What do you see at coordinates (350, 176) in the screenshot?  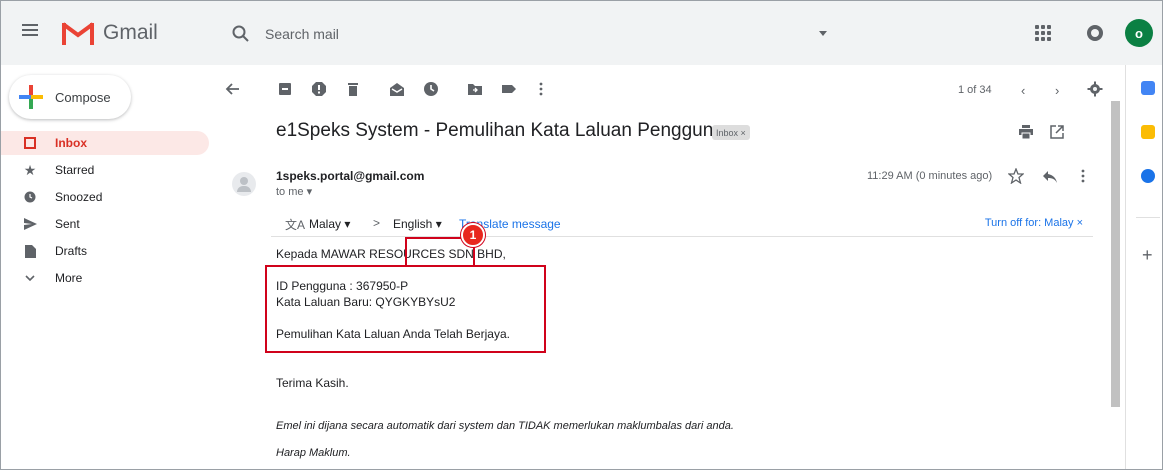 I see `sender-email: 1speks.portal@gmail.com` at bounding box center [350, 176].